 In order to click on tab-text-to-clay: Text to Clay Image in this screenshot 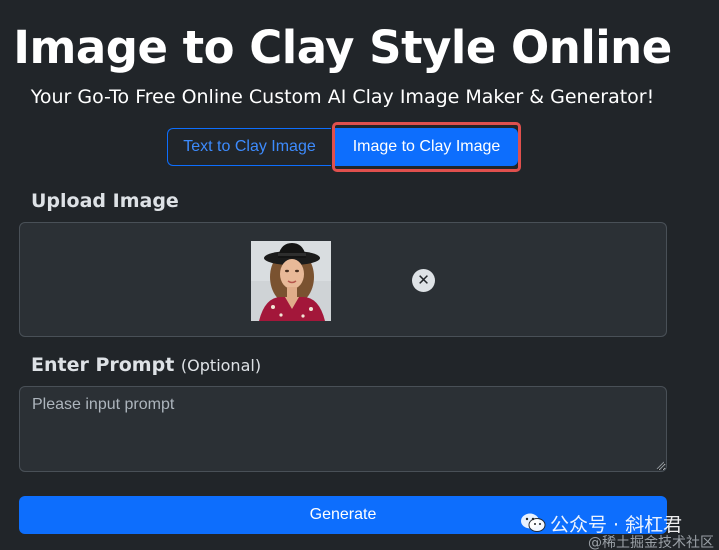, I will do `click(249, 147)`.